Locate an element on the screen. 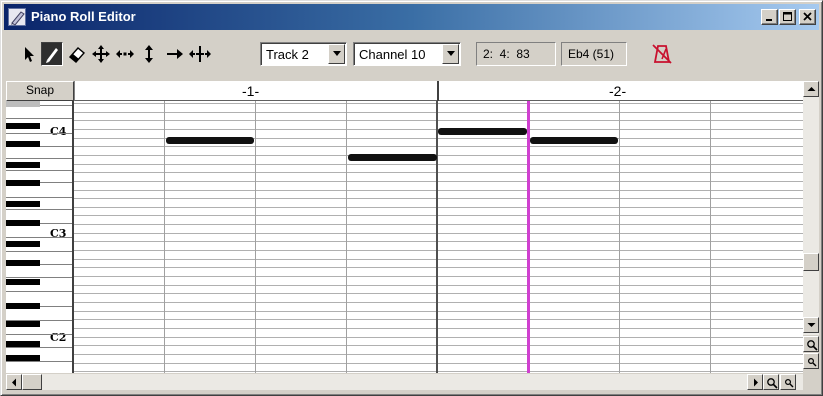  arrow-right-icon is located at coordinates (756, 382).